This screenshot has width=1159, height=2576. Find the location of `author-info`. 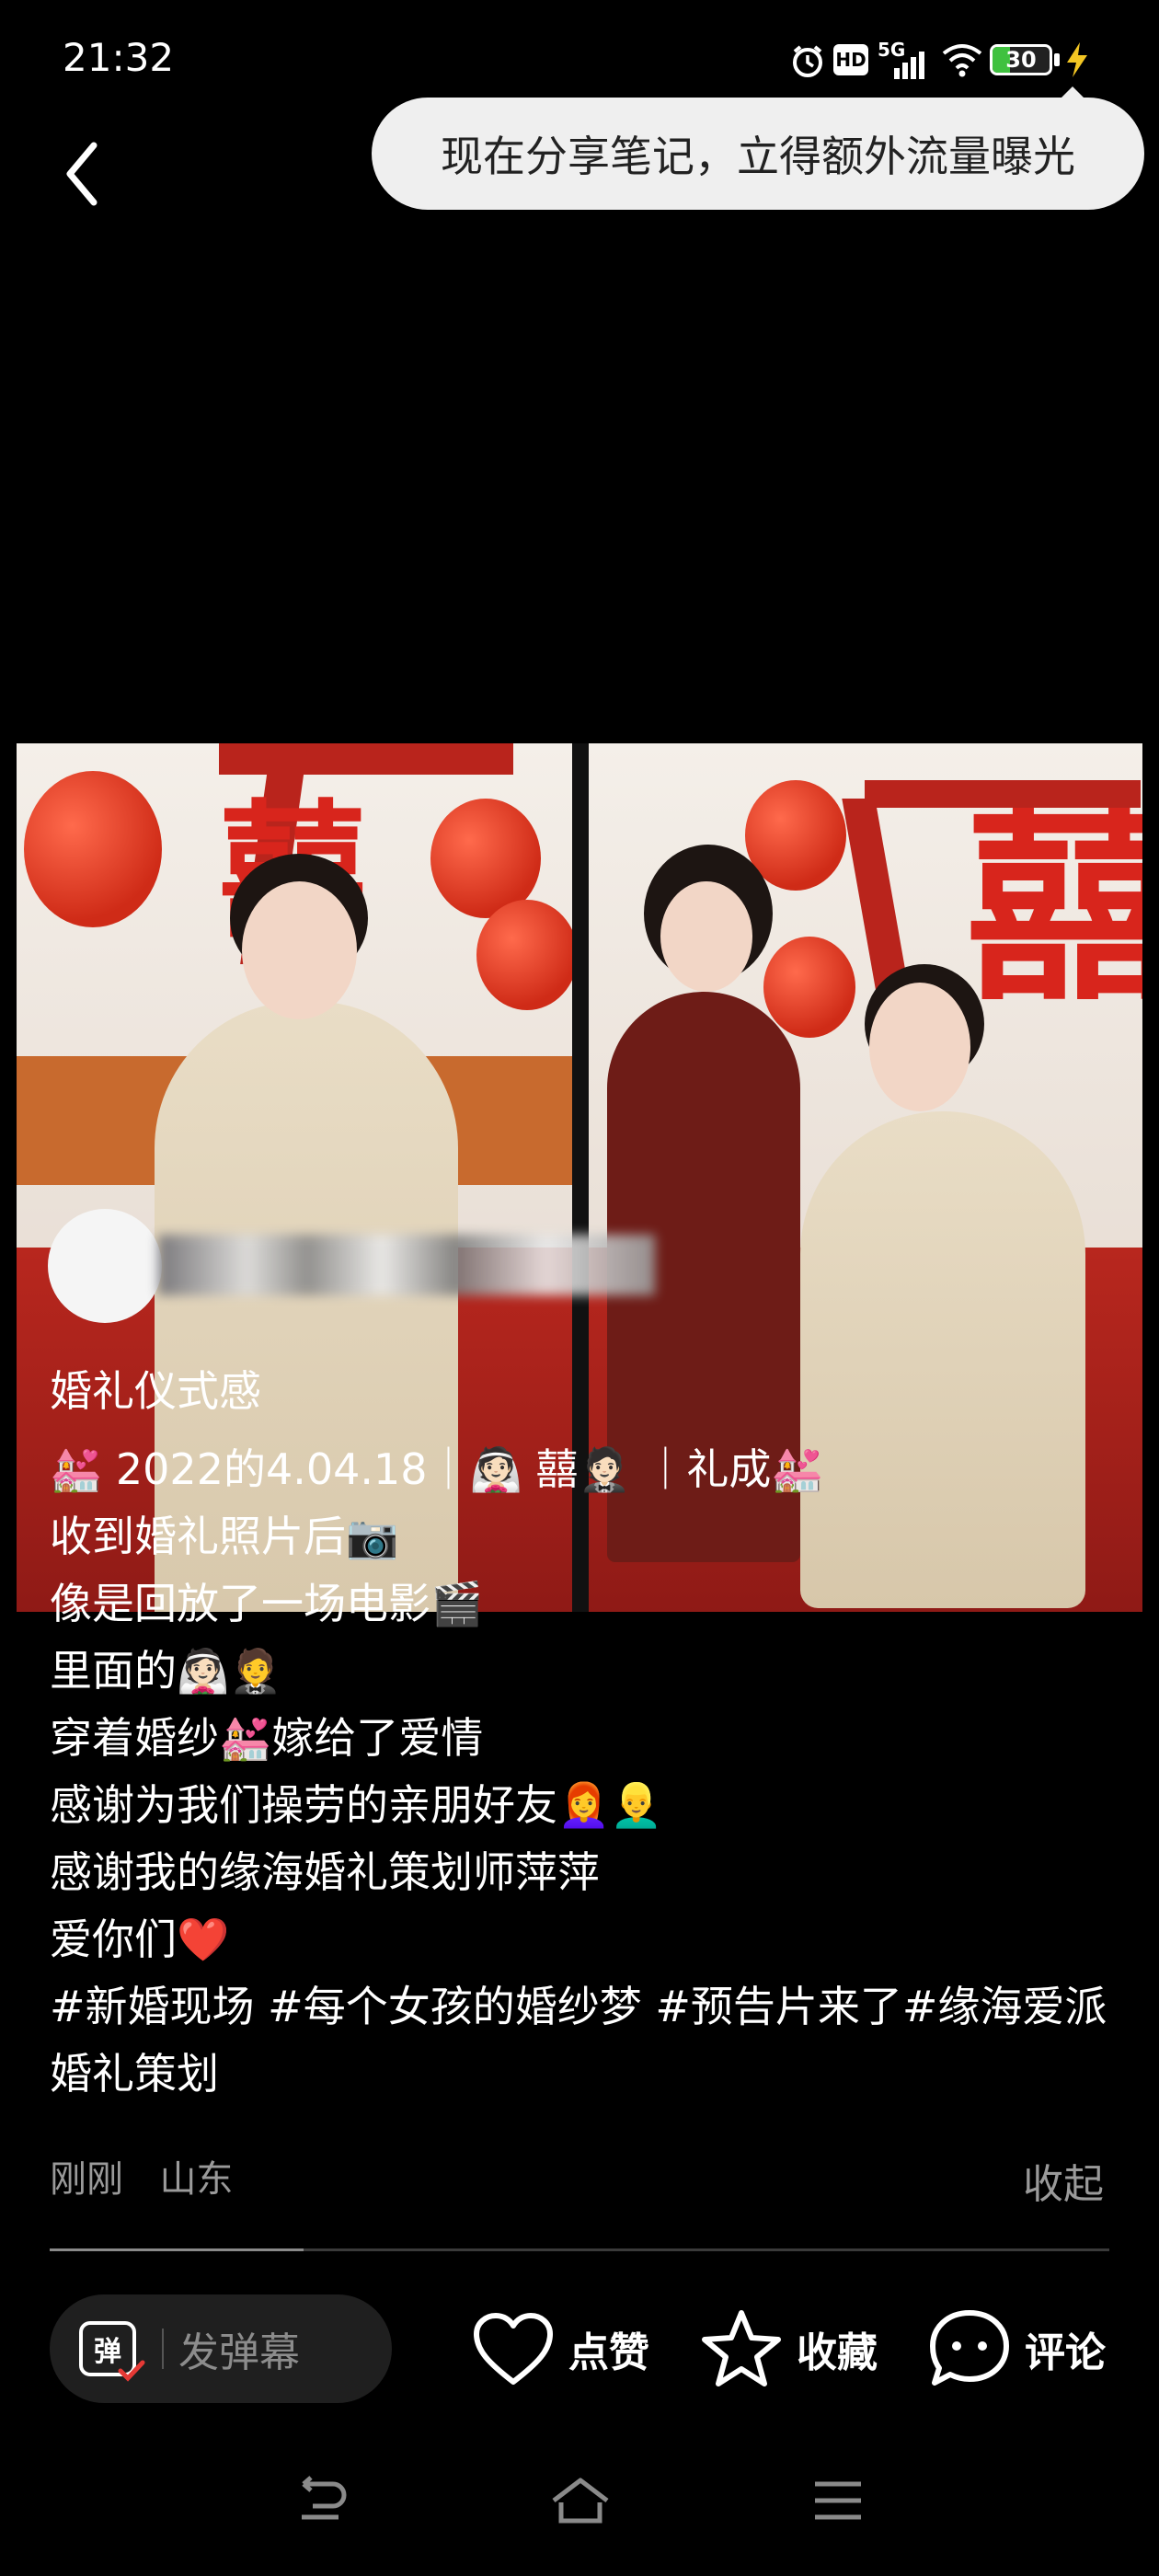

author-info is located at coordinates (351, 1266).